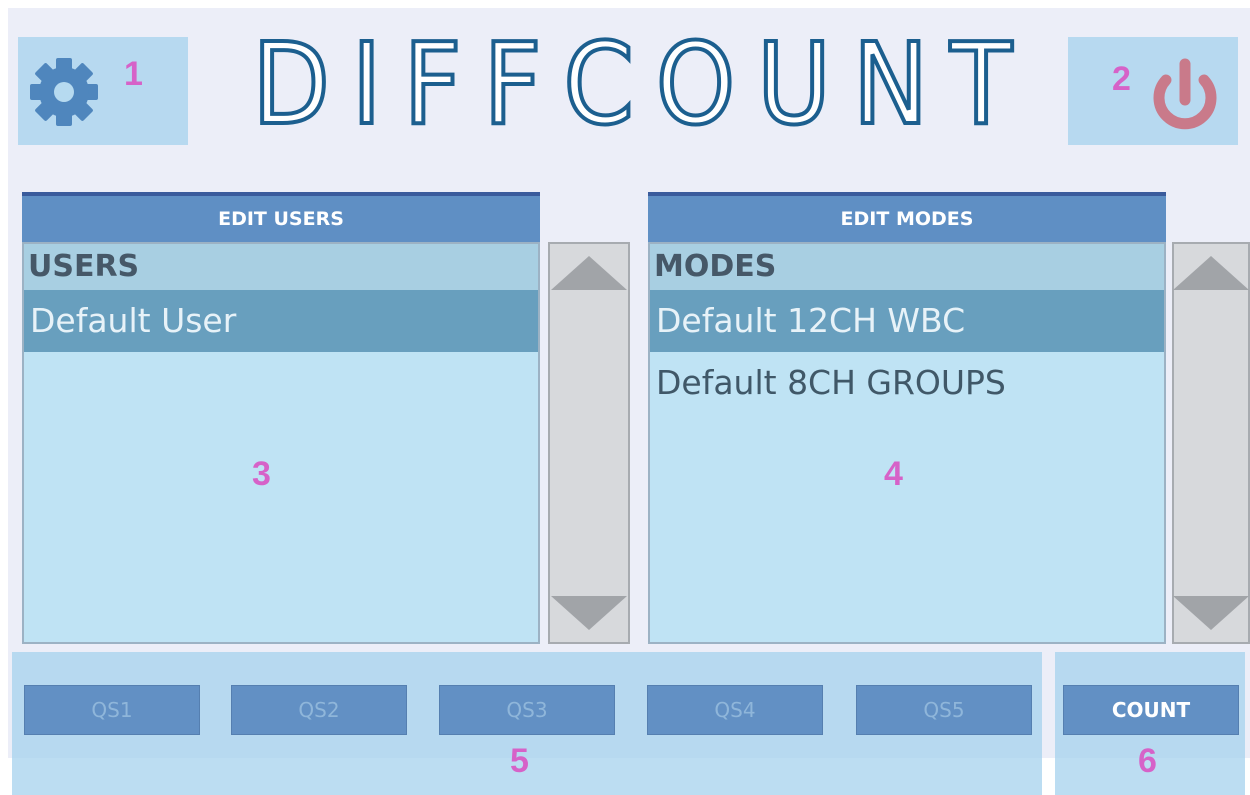 The image size is (1250, 795). What do you see at coordinates (527, 710) in the screenshot?
I see `qs3-button: QS3` at bounding box center [527, 710].